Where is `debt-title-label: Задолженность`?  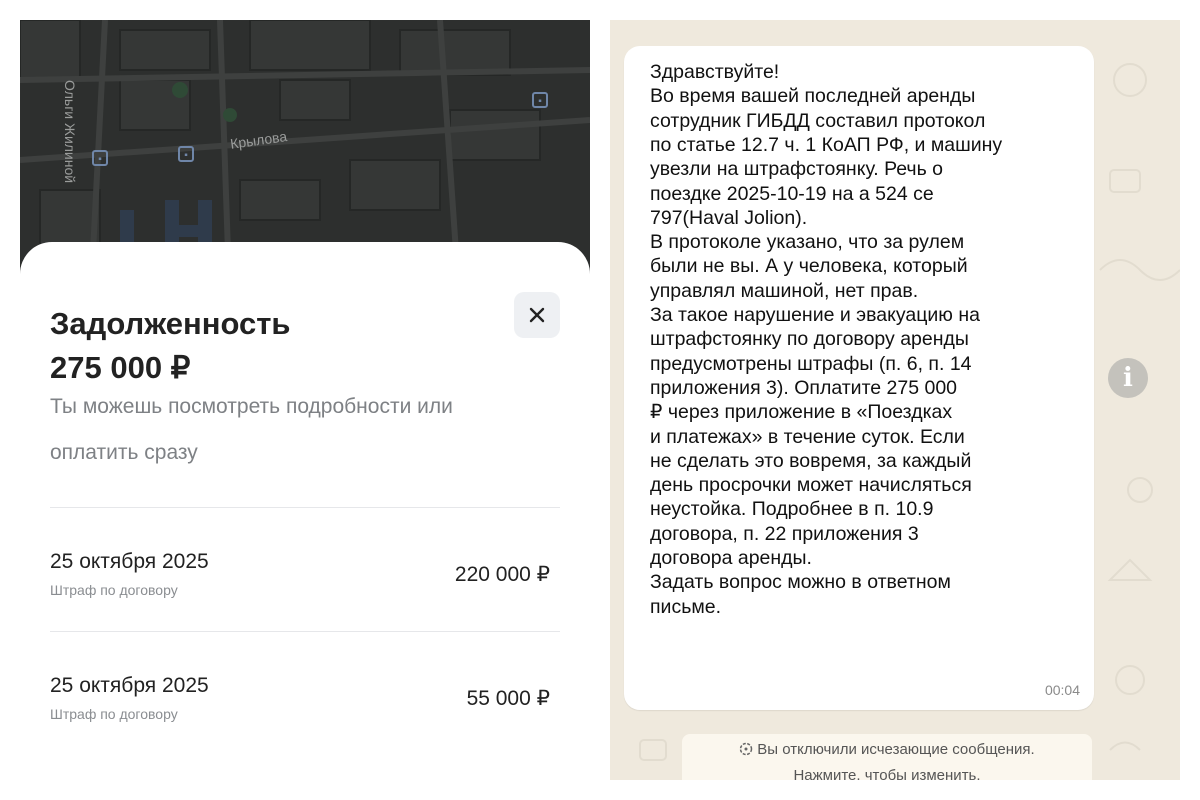 debt-title-label: Задолженность is located at coordinates (170, 323).